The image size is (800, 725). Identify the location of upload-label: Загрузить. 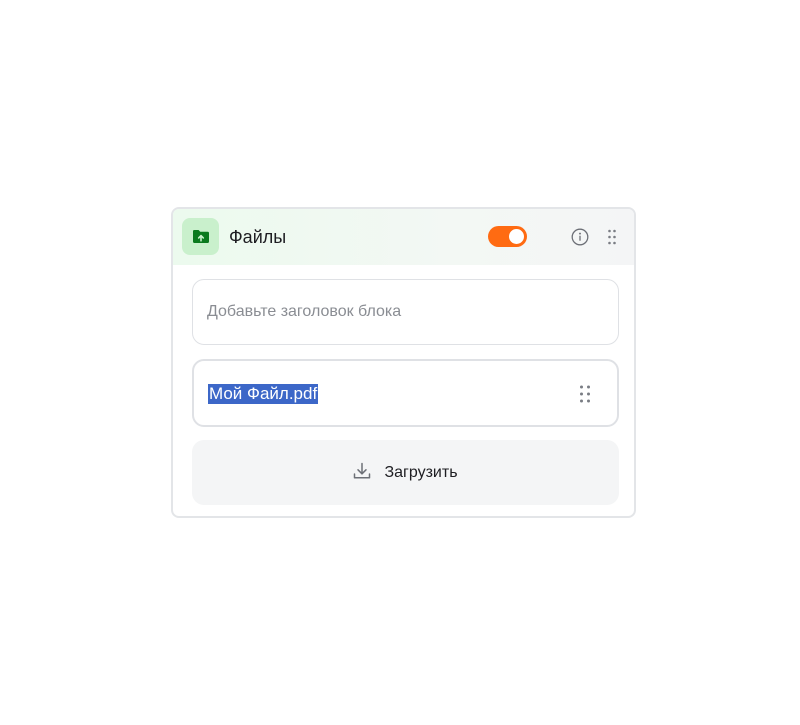
(421, 472).